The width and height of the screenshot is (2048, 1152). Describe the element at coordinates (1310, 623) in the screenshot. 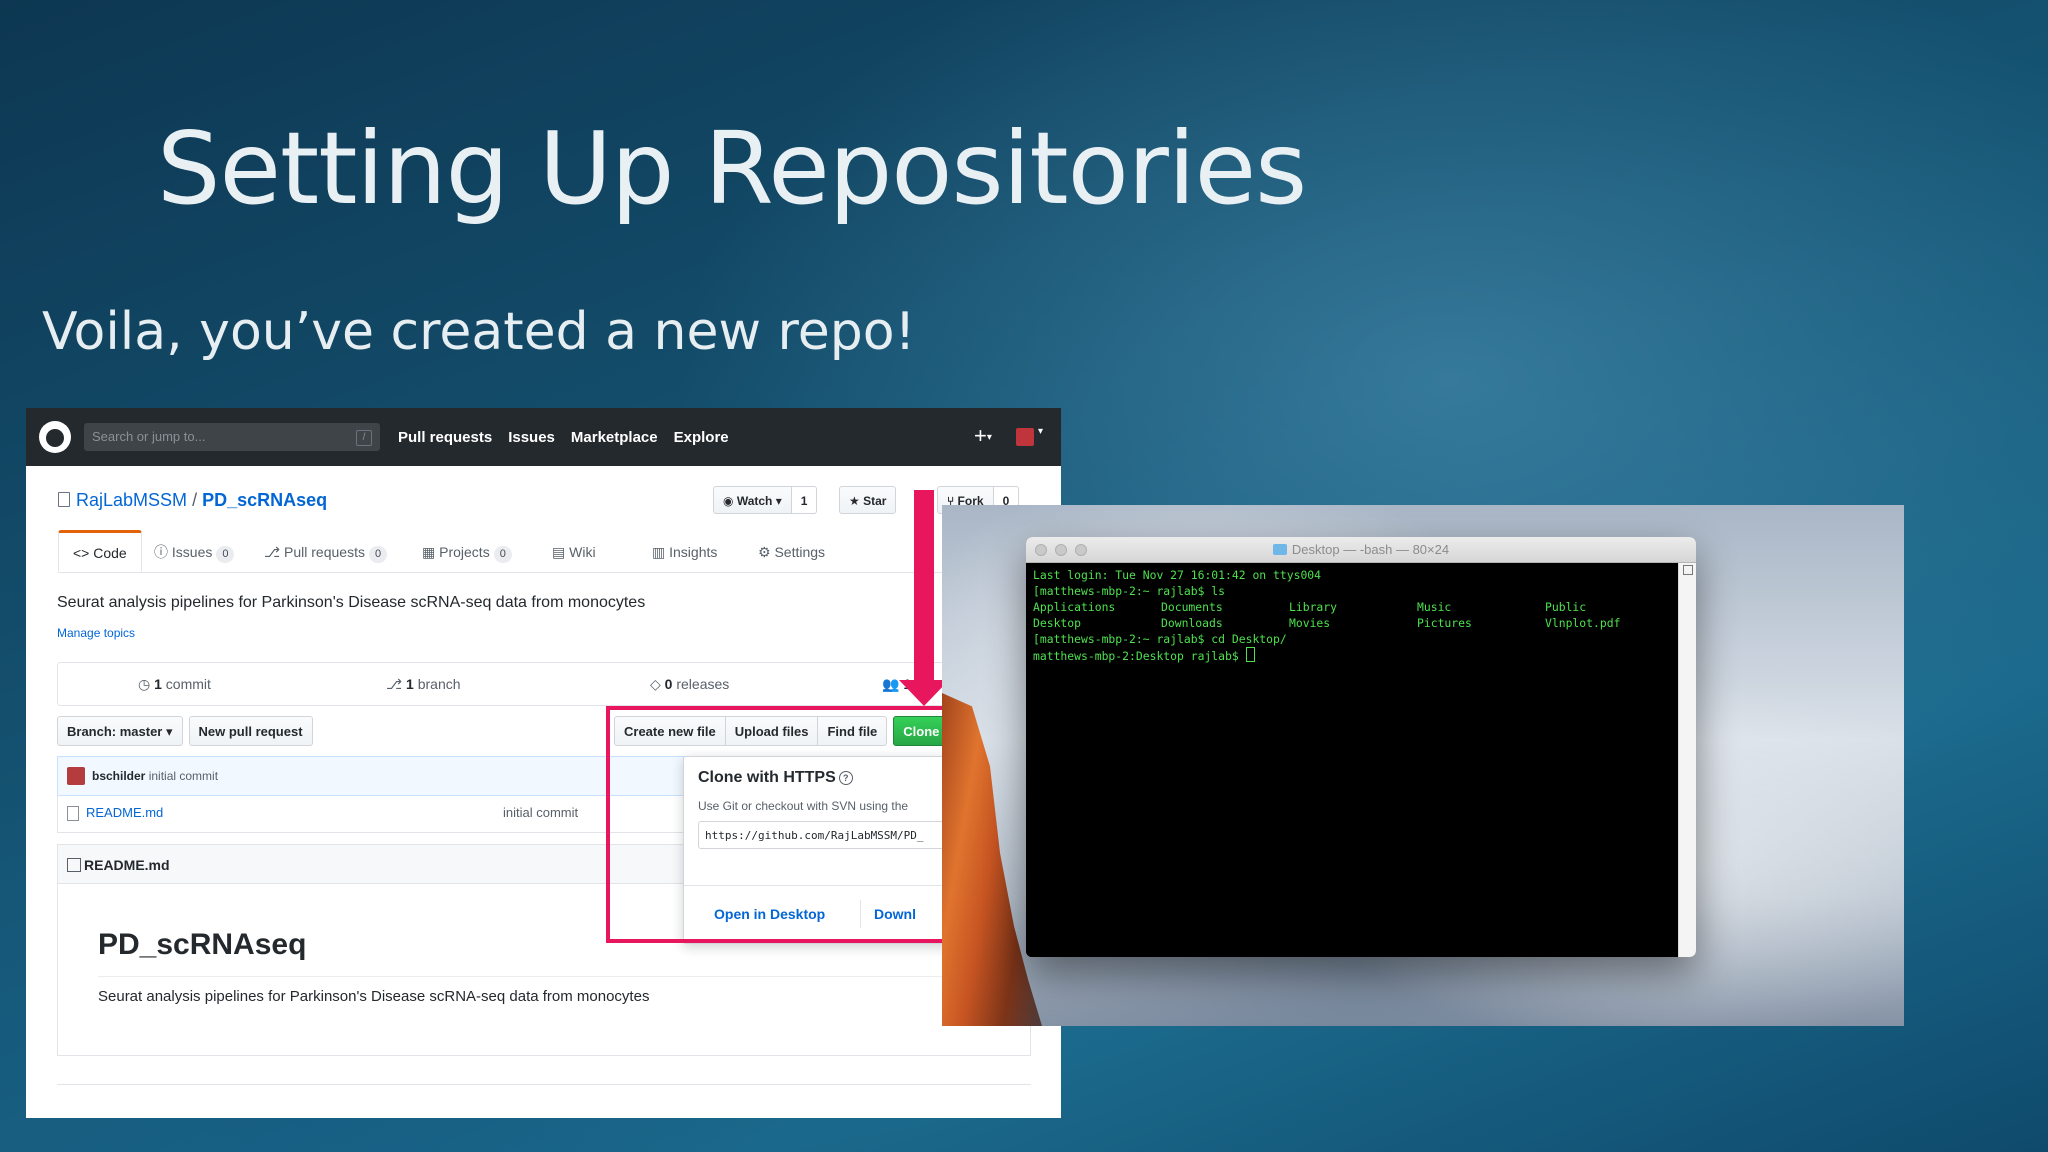

I see `ls-item: Movies` at that location.